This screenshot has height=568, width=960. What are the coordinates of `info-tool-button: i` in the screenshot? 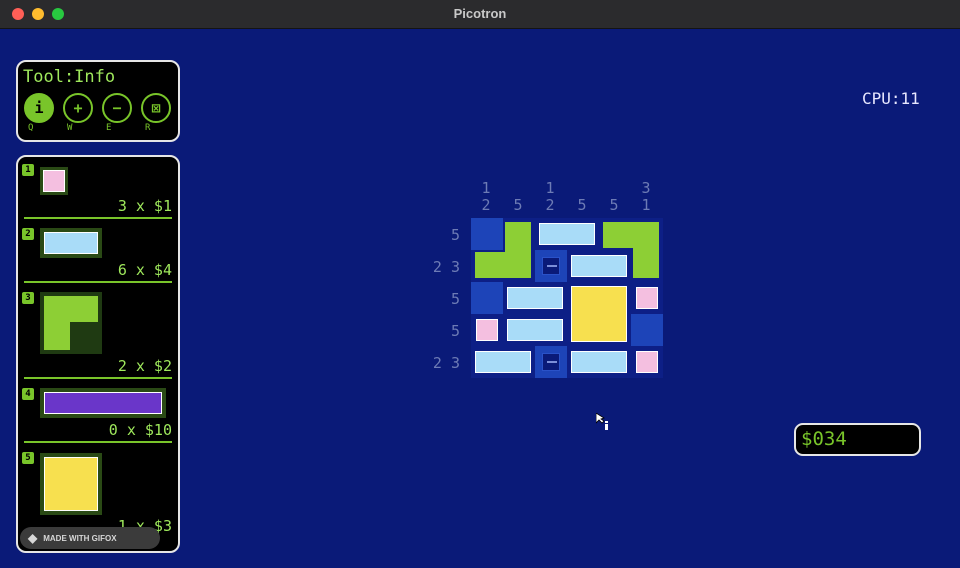 It's located at (39, 108).